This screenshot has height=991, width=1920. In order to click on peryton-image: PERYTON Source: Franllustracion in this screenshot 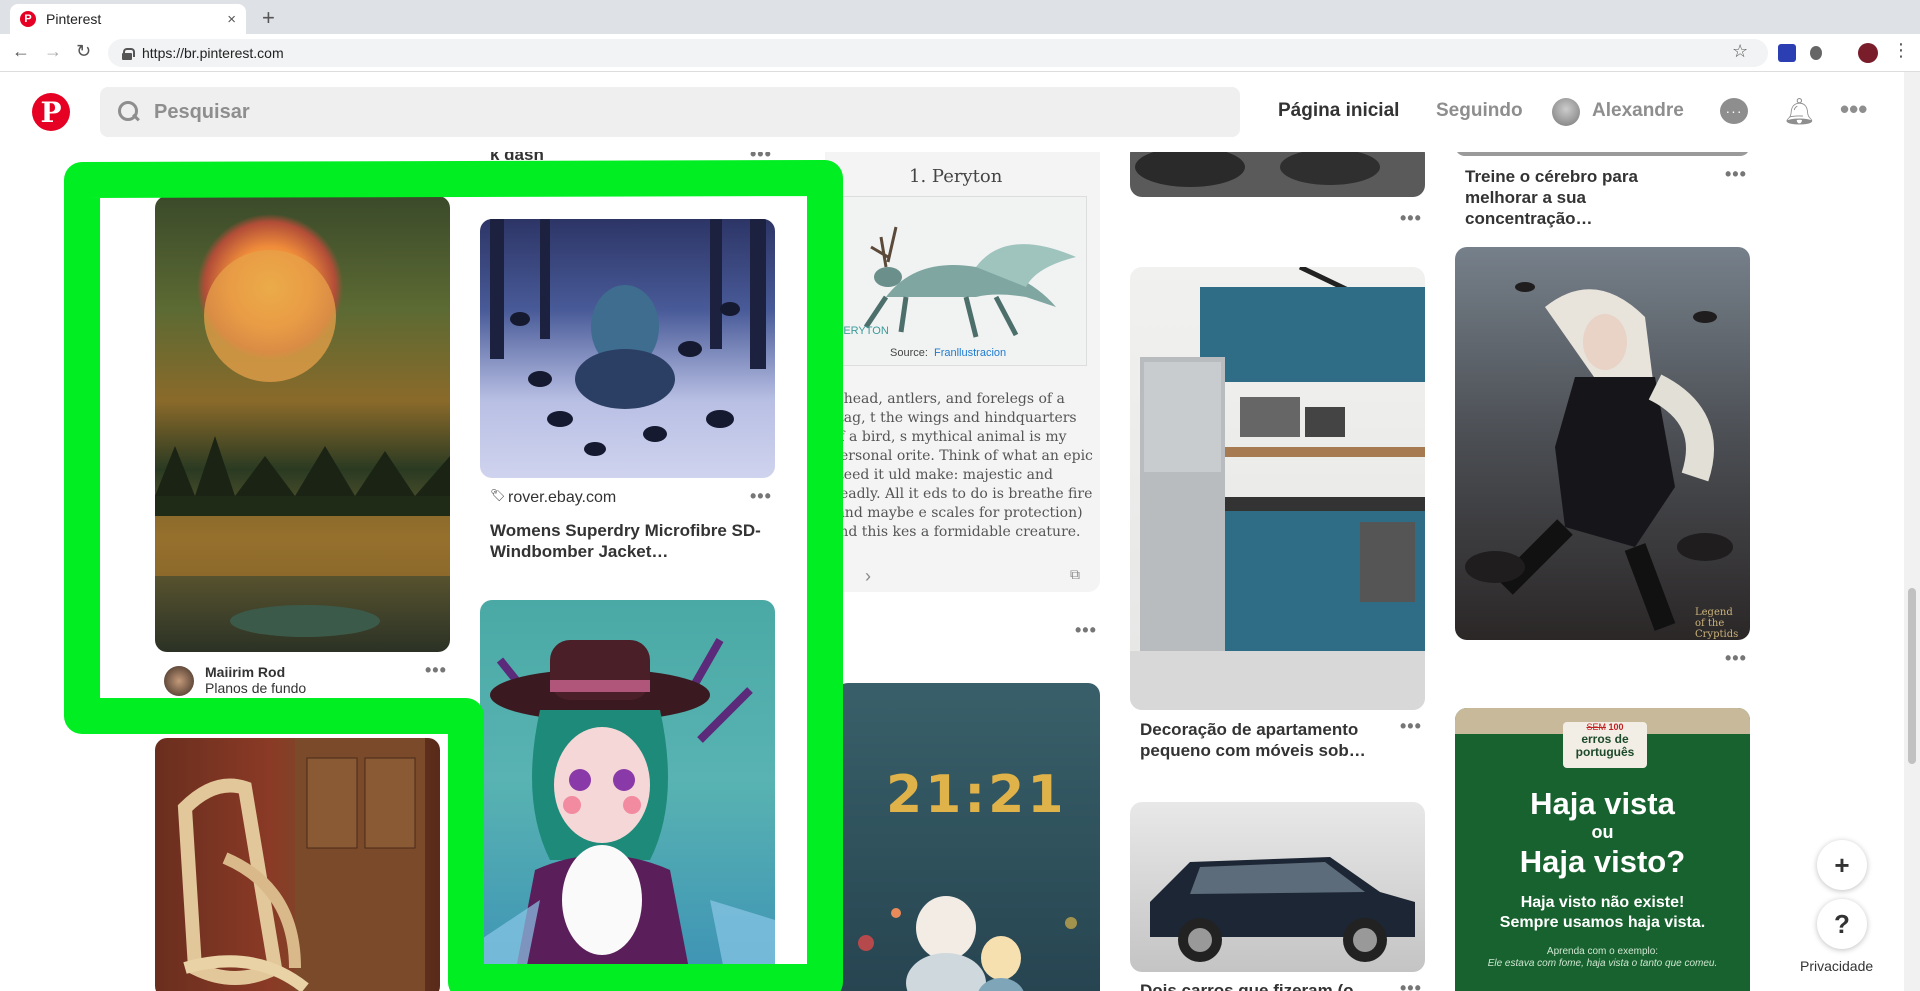, I will do `click(956, 281)`.